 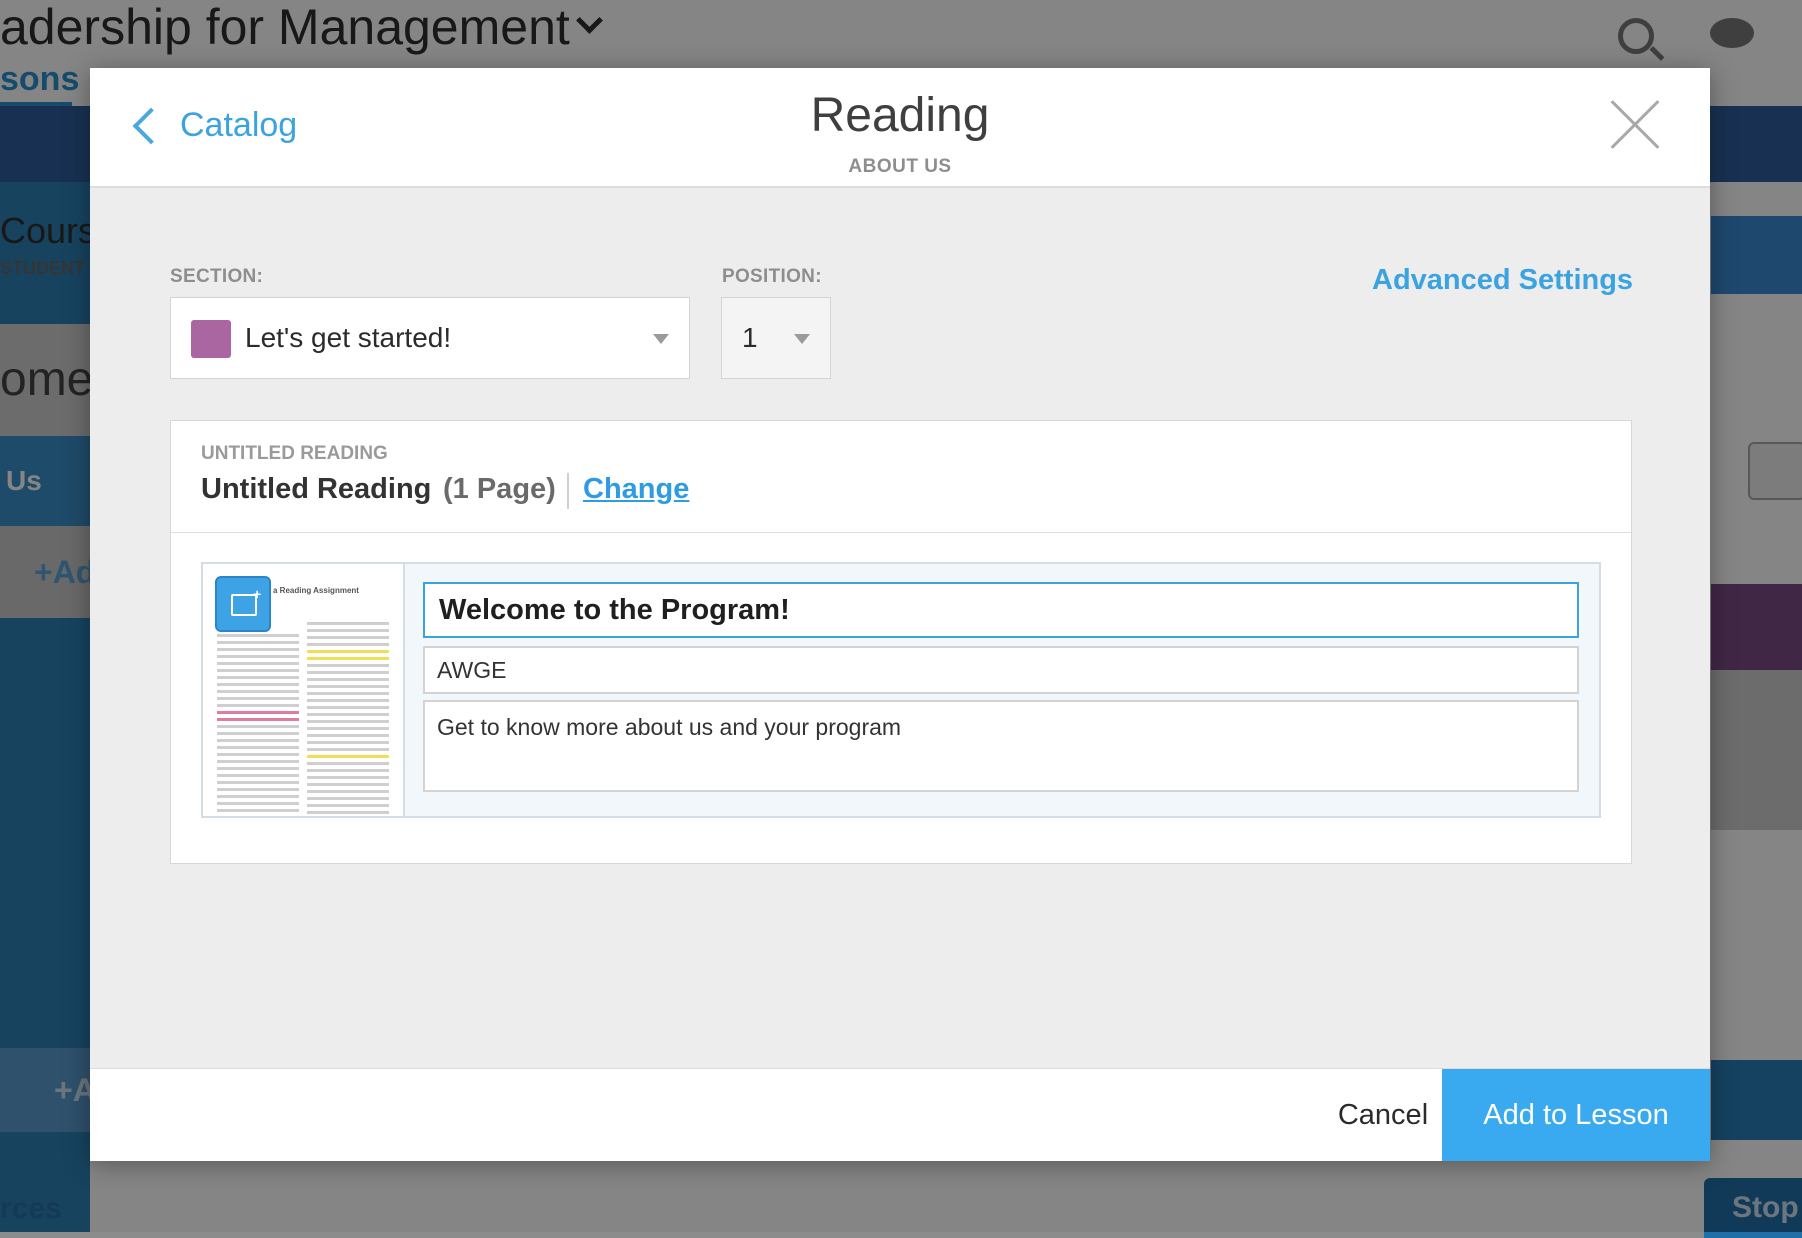 I want to click on section-label: SECTION:, so click(x=217, y=276).